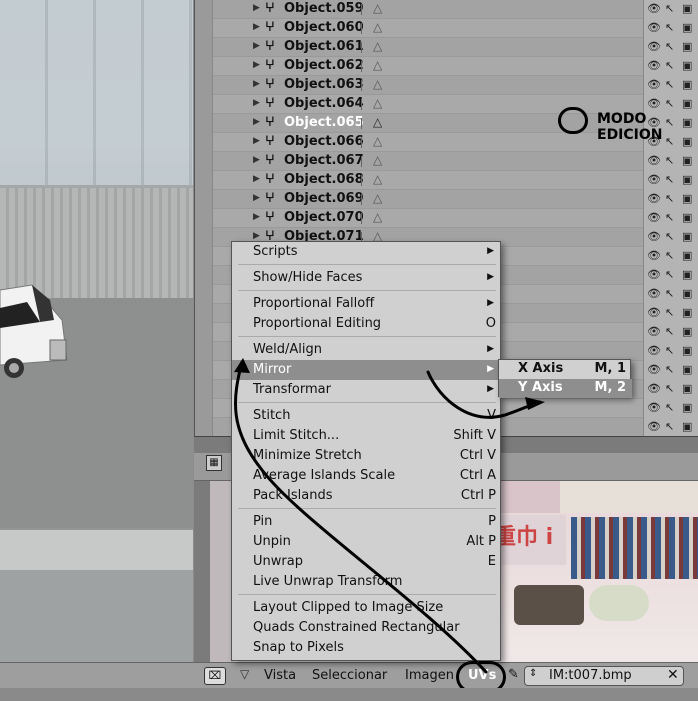 Image resolution: width=698 pixels, height=701 pixels. I want to click on collapse-menu-icon: ▽, so click(244, 674).